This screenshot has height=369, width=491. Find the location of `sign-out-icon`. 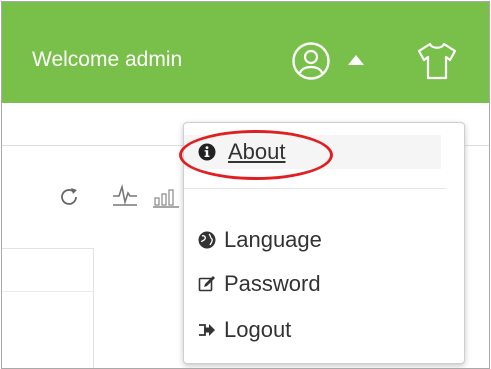

sign-out-icon is located at coordinates (207, 330).